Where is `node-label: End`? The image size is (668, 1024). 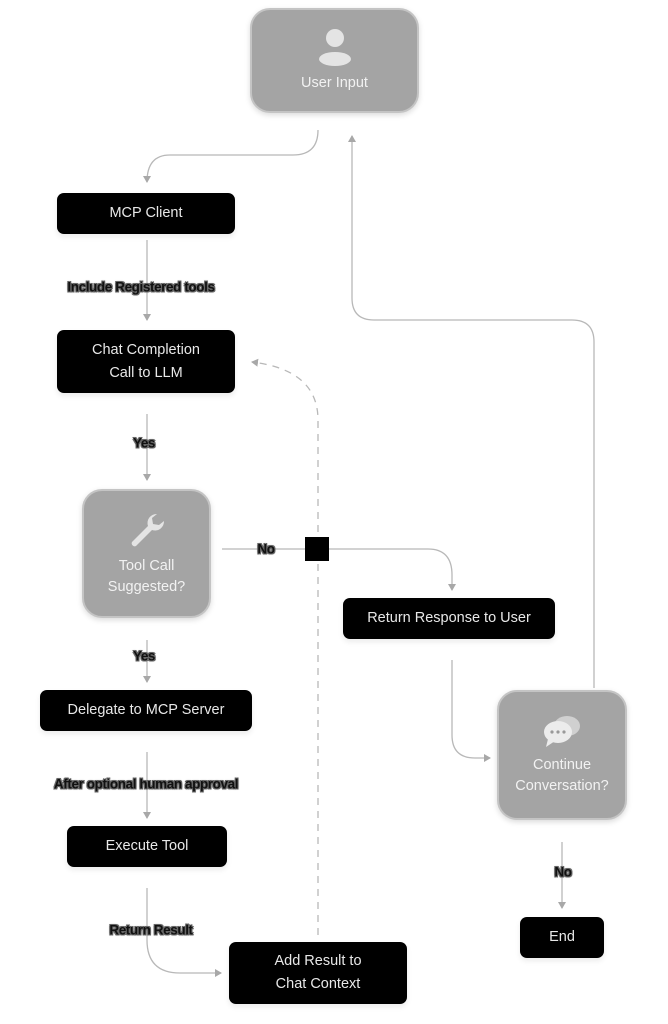
node-label: End is located at coordinates (562, 937).